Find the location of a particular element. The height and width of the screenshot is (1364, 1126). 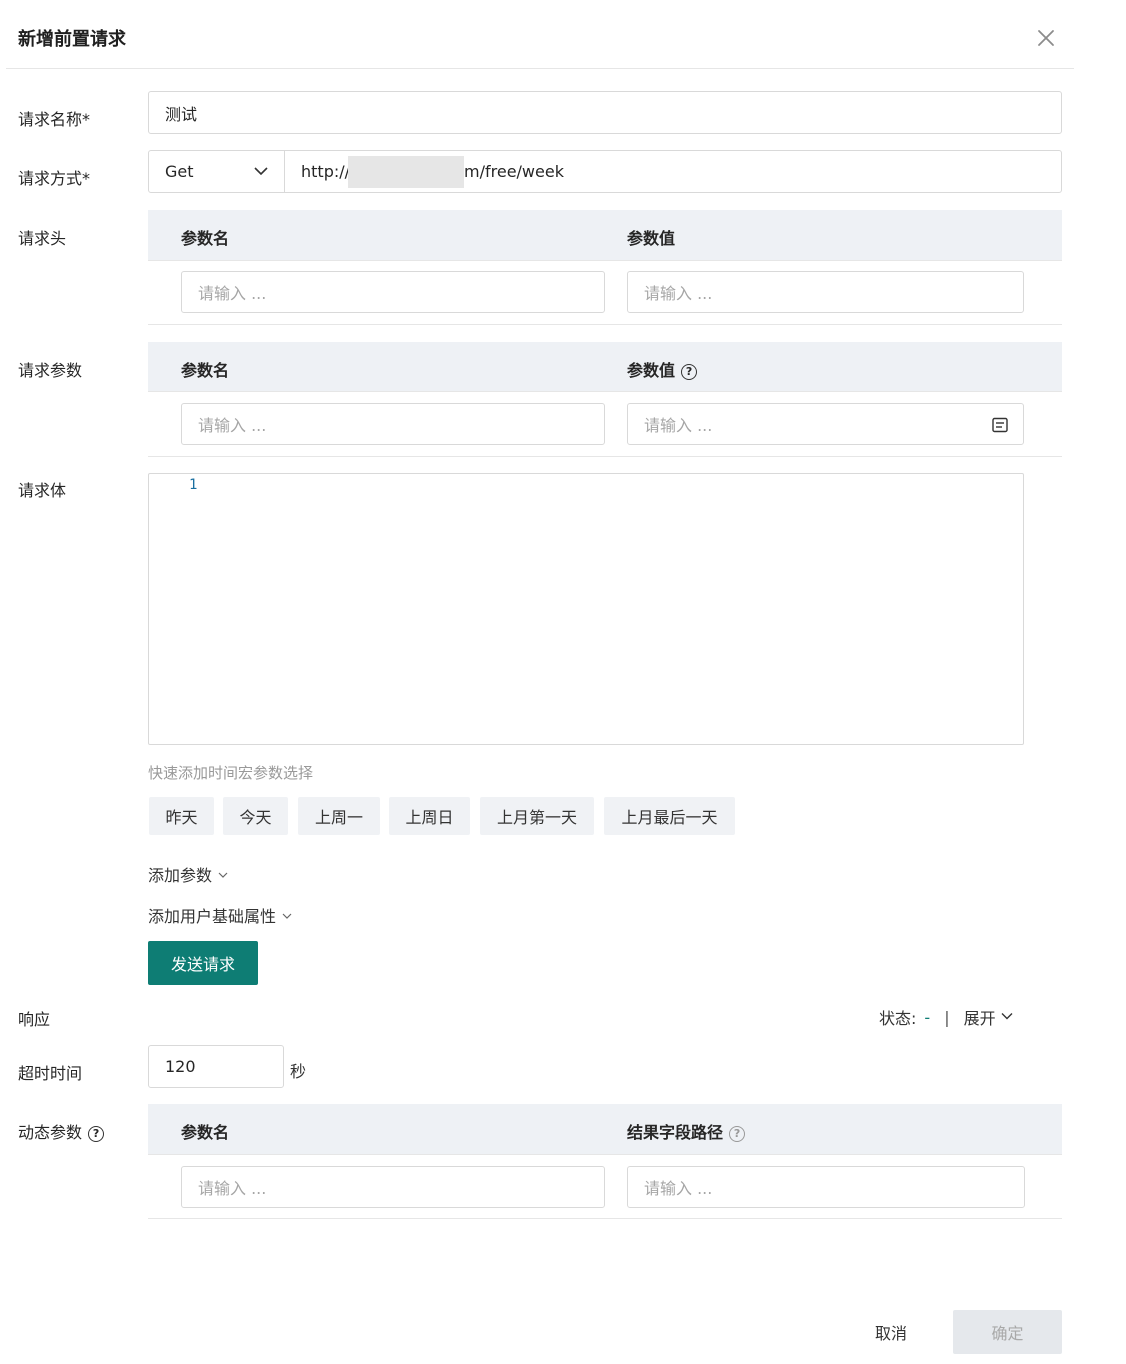

timeout-unit: 秒 is located at coordinates (298, 1071).